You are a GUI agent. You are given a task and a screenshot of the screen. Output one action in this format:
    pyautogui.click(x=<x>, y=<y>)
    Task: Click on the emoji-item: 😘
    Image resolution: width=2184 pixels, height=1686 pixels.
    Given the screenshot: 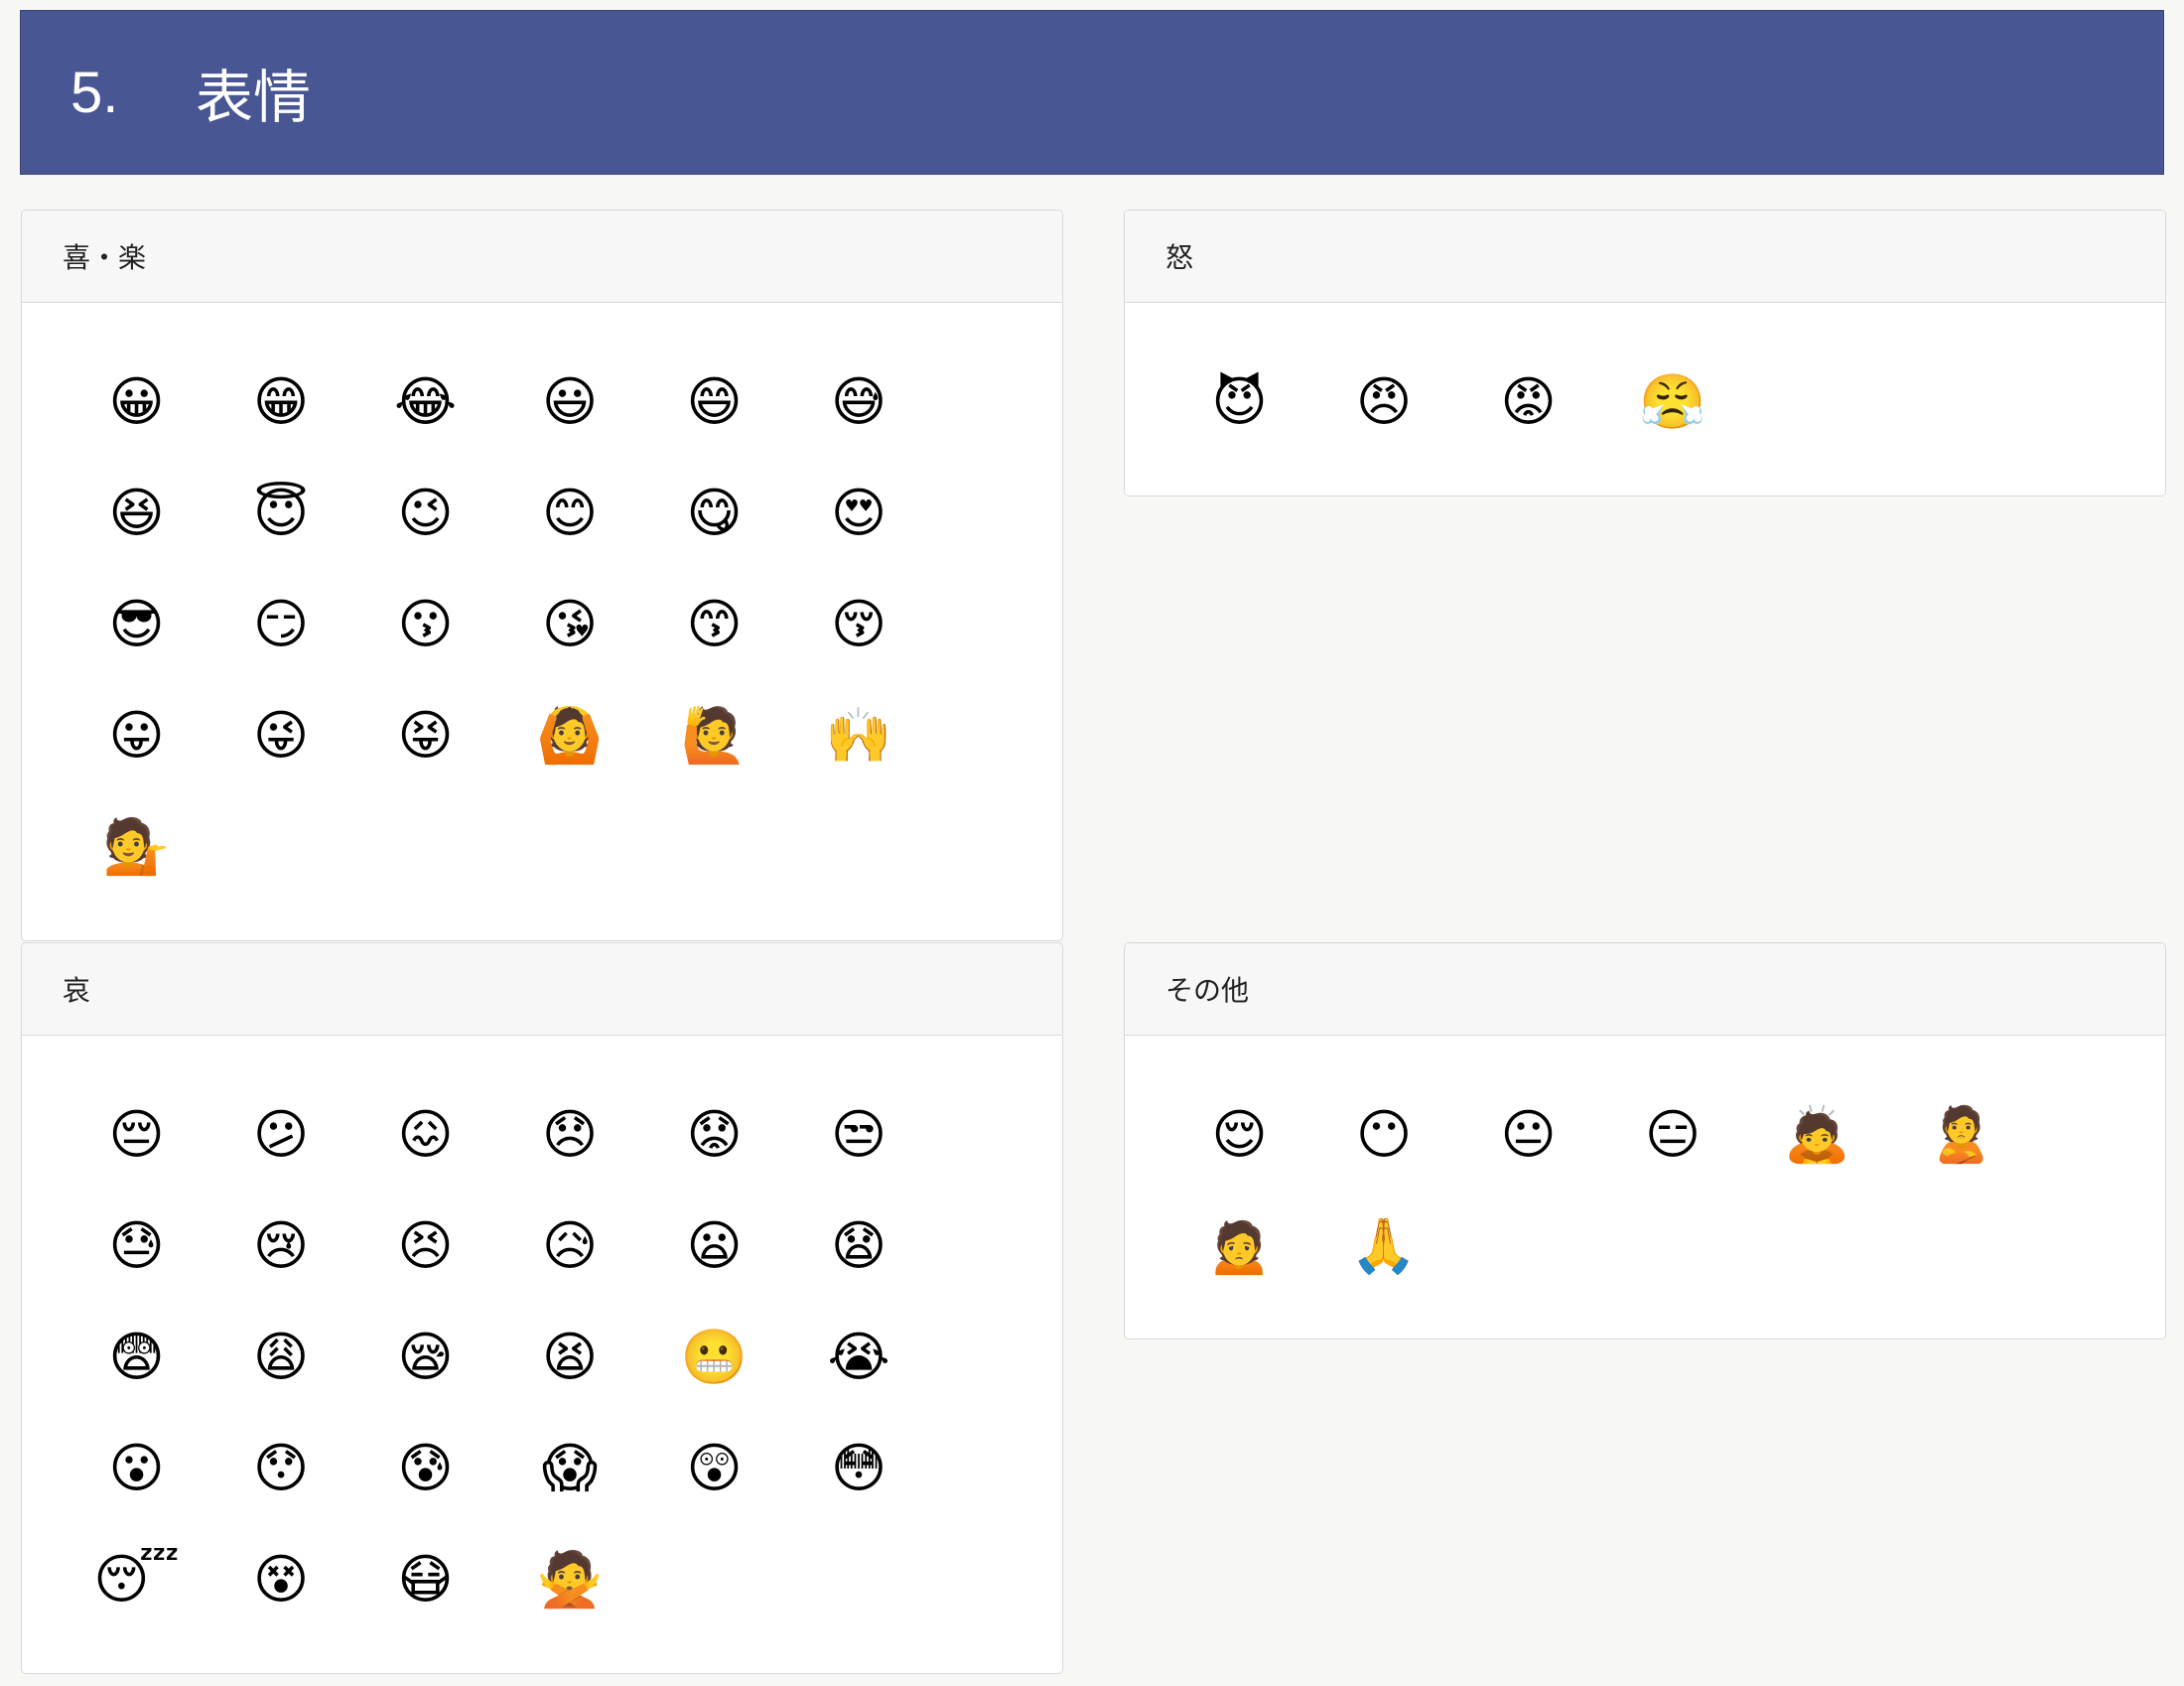 What is the action you would take?
    pyautogui.click(x=583, y=624)
    